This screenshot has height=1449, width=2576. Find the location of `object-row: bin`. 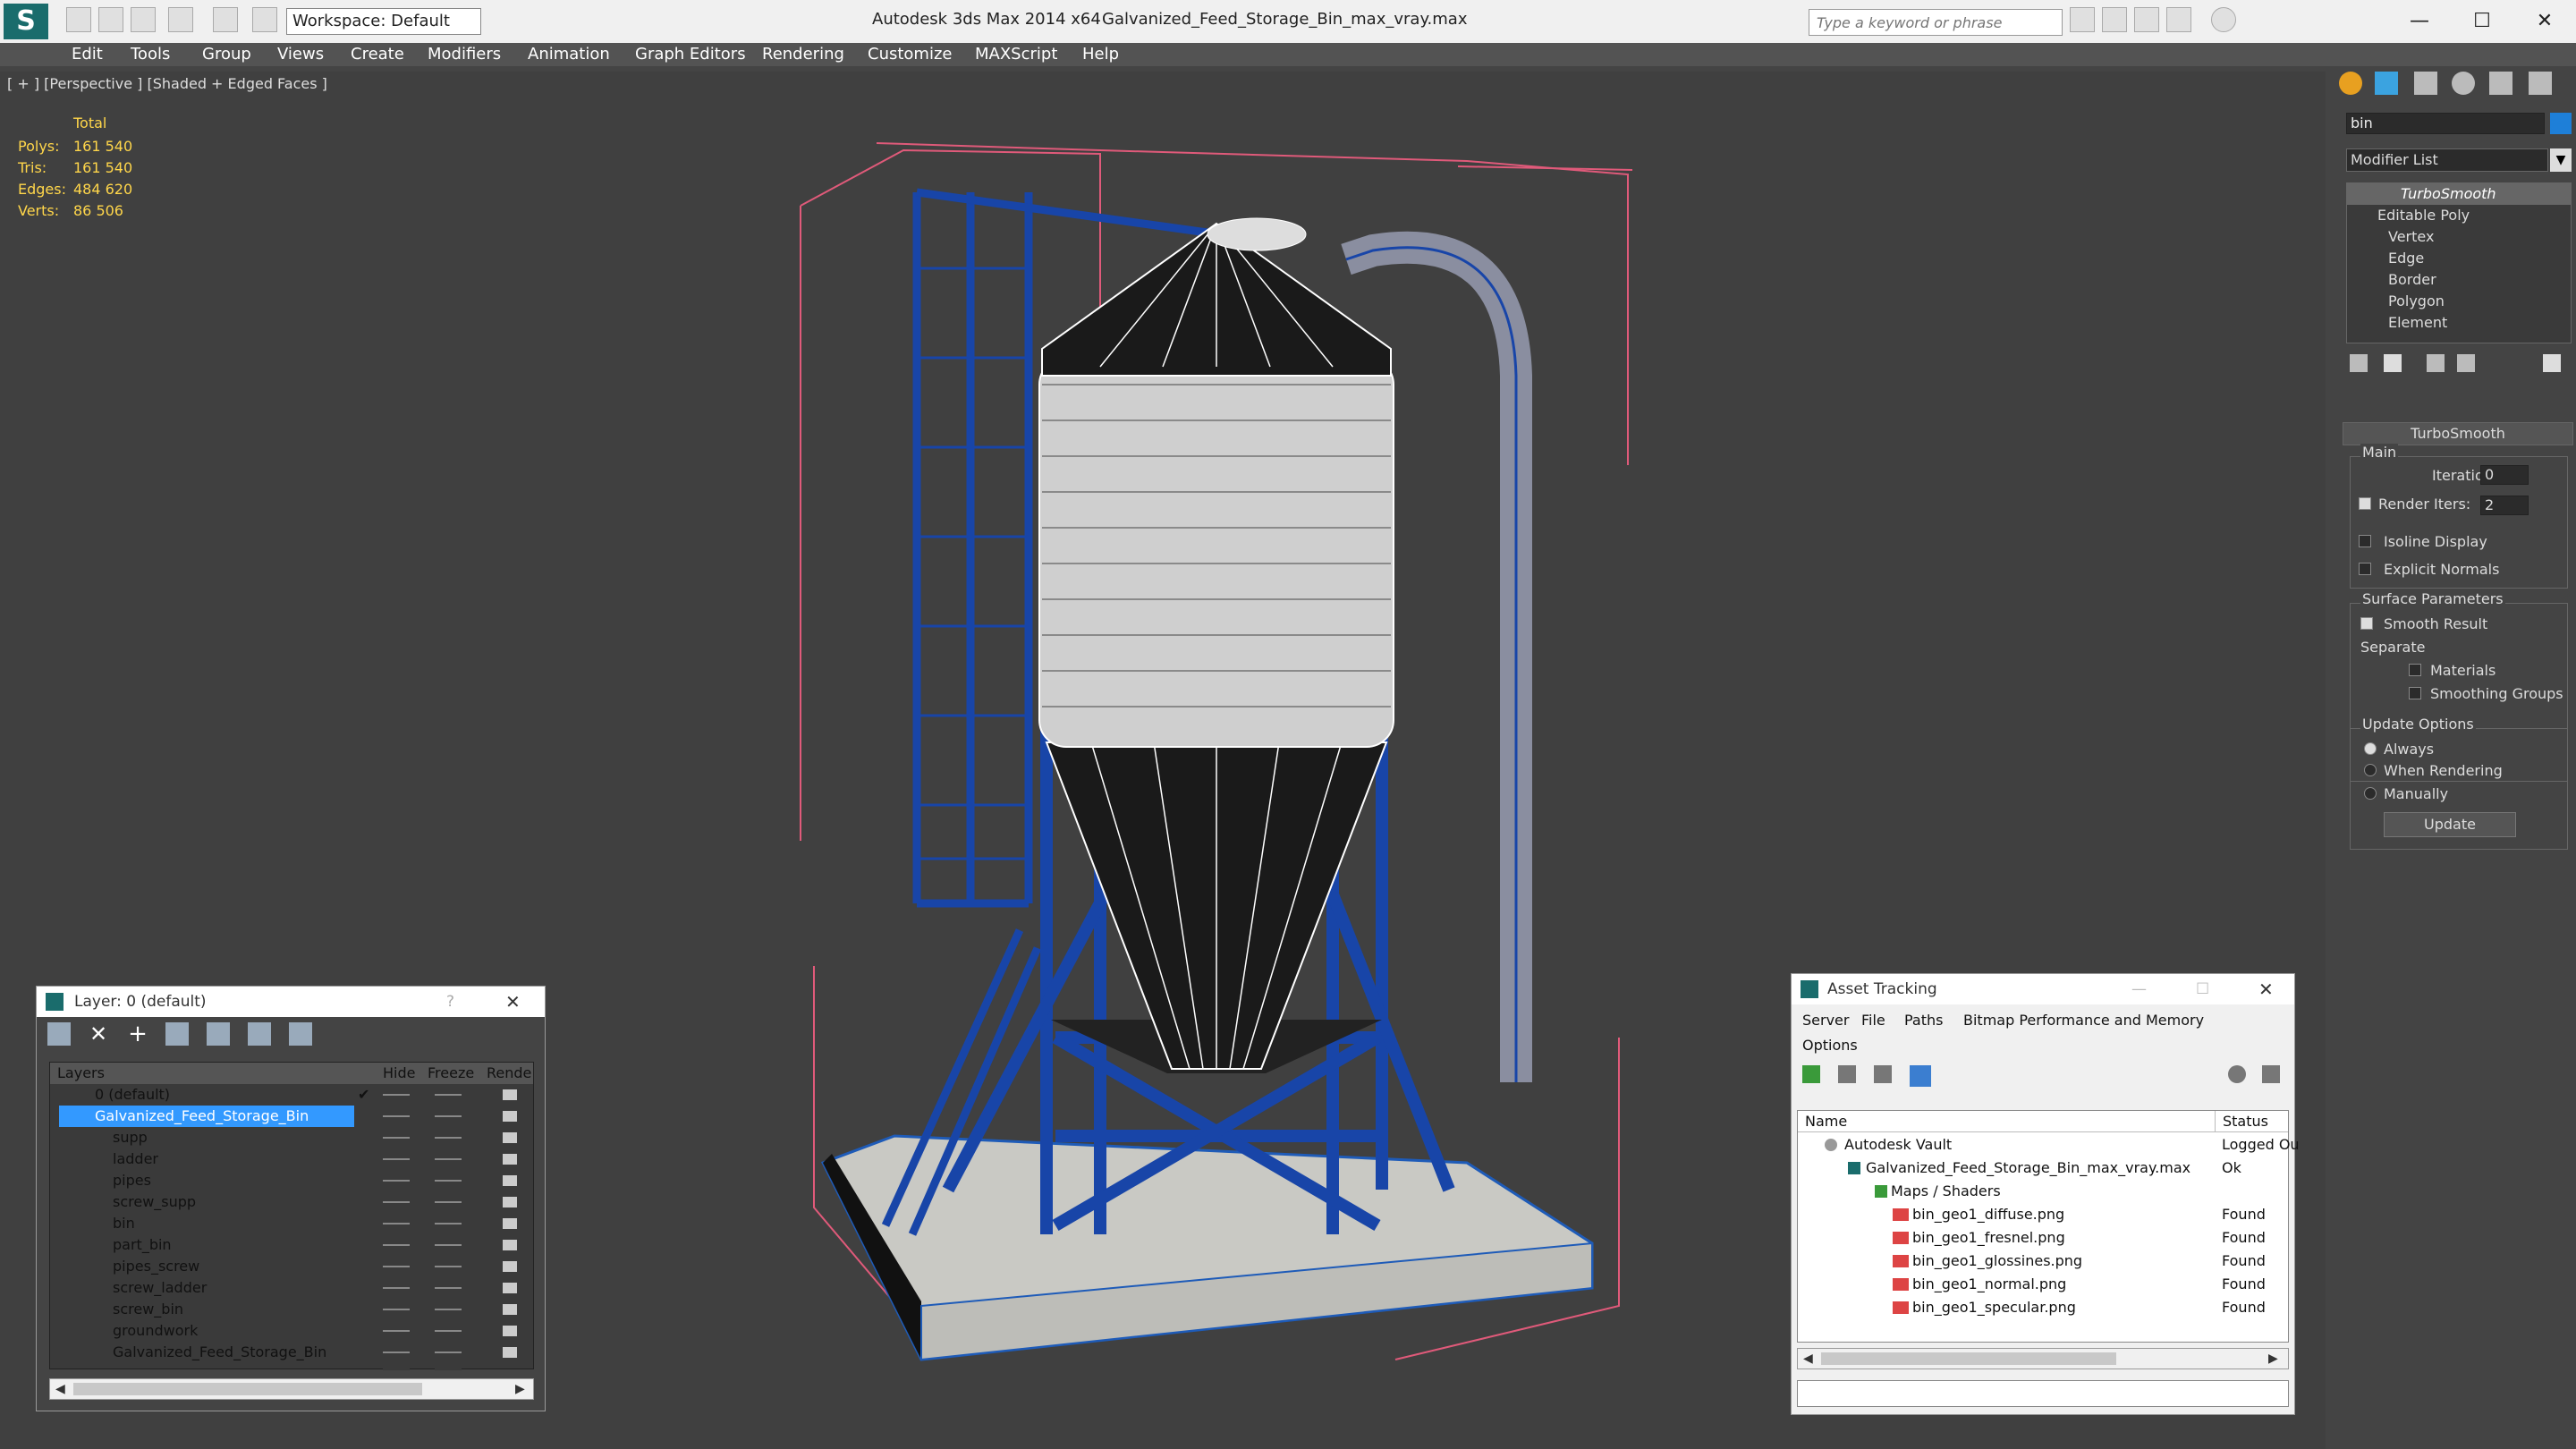

object-row: bin is located at coordinates (124, 1223).